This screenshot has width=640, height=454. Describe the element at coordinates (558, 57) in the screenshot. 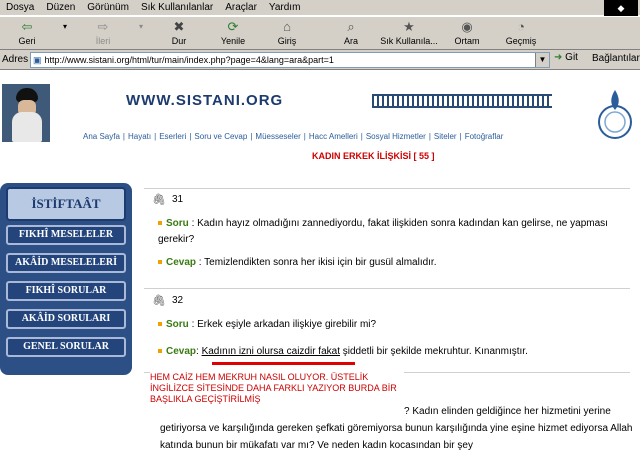

I see `go-arrow-icon: ➜` at that location.